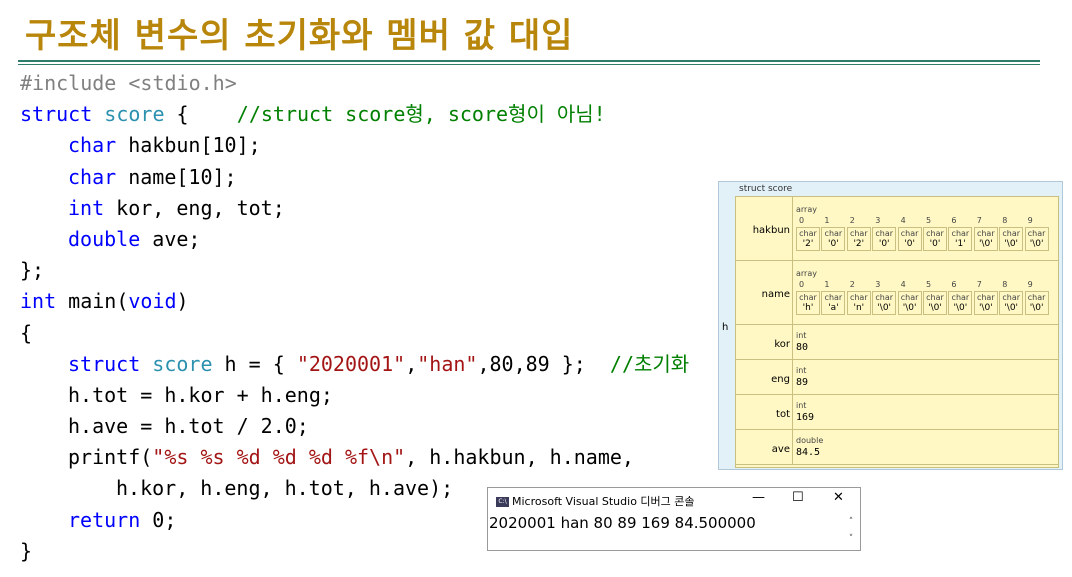  Describe the element at coordinates (798, 497) in the screenshot. I see `maximize-button: ☐` at that location.